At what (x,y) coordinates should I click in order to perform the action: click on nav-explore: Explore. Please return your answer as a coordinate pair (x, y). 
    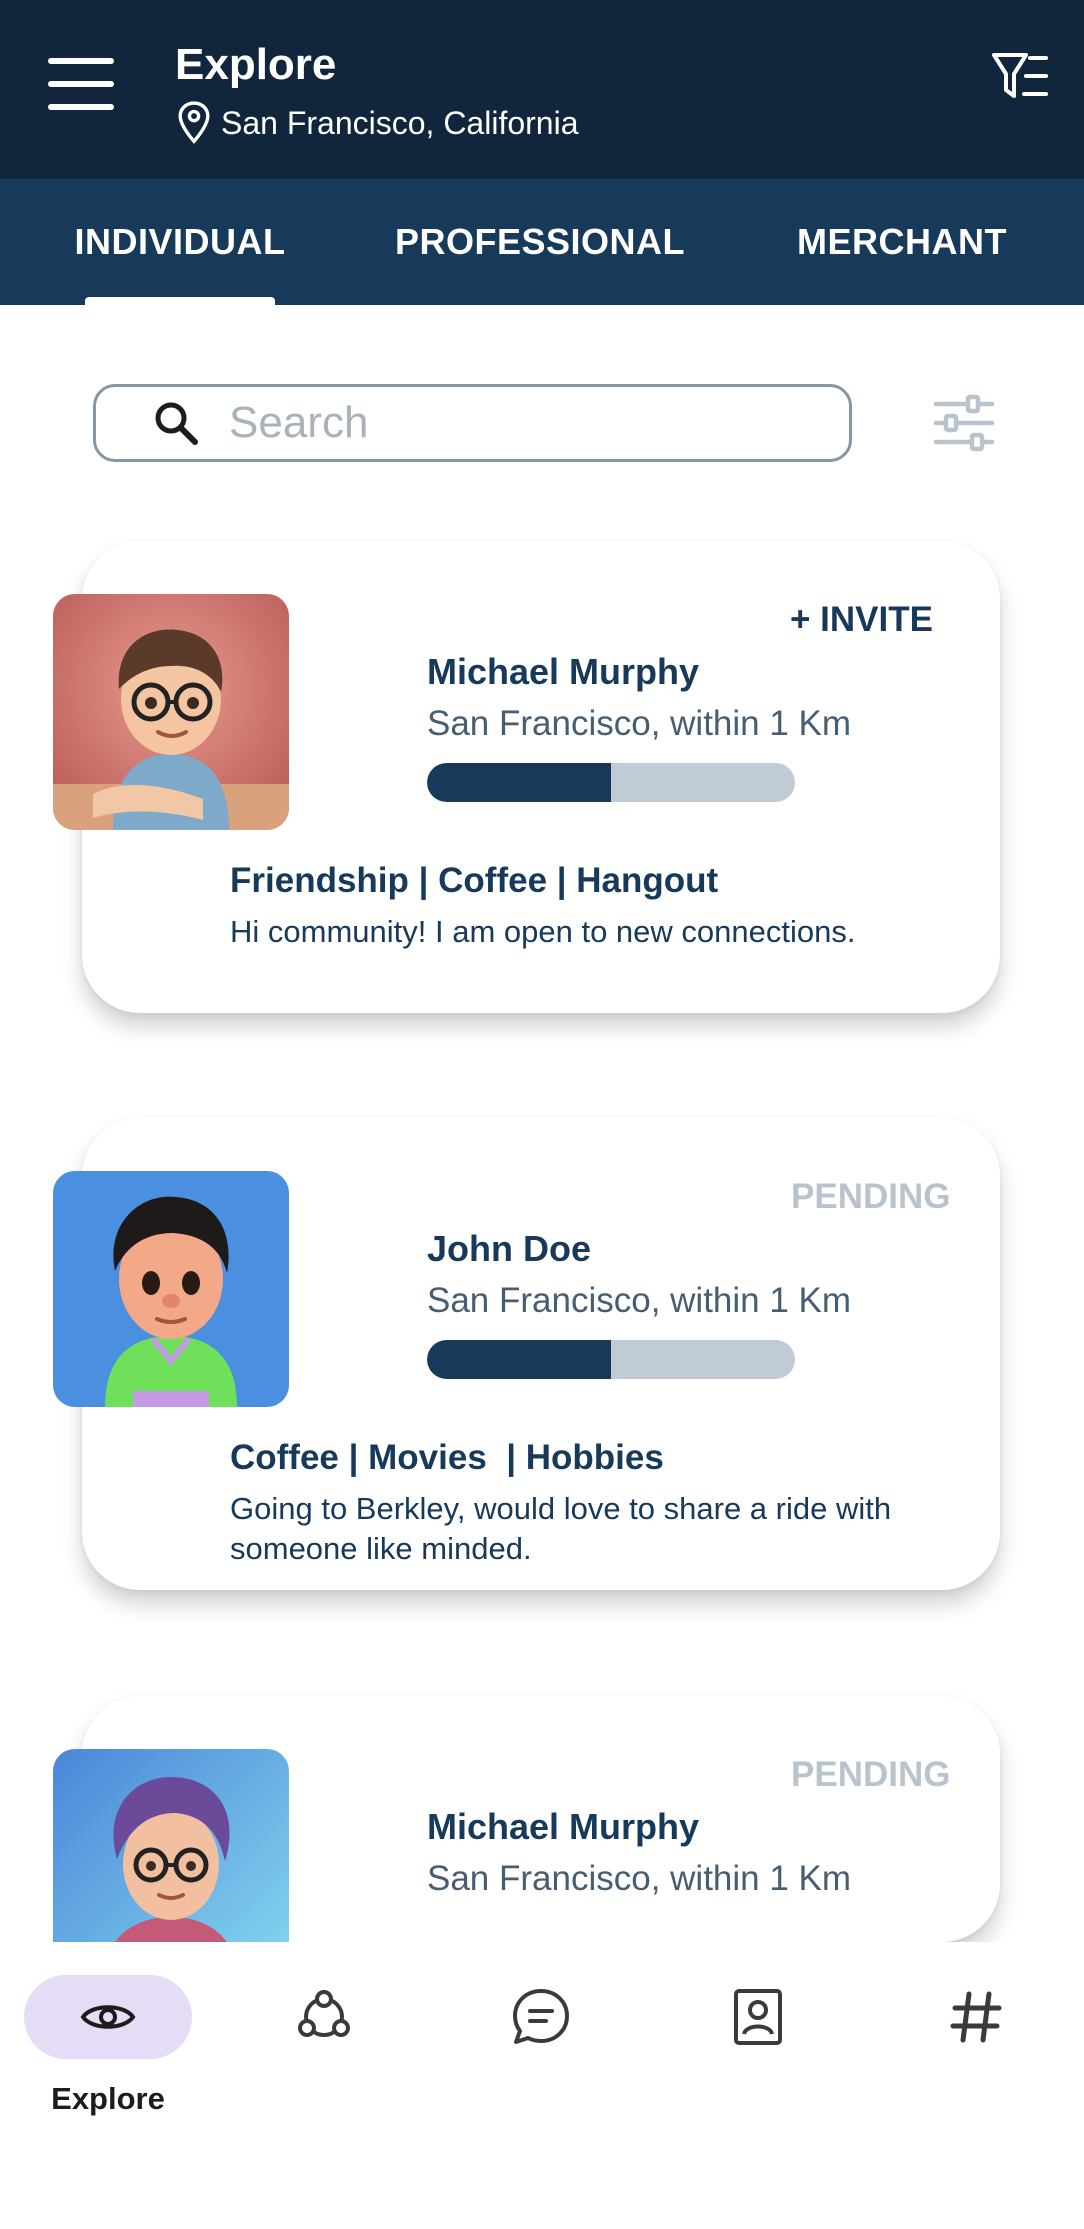
    Looking at the image, I should click on (108, 2046).